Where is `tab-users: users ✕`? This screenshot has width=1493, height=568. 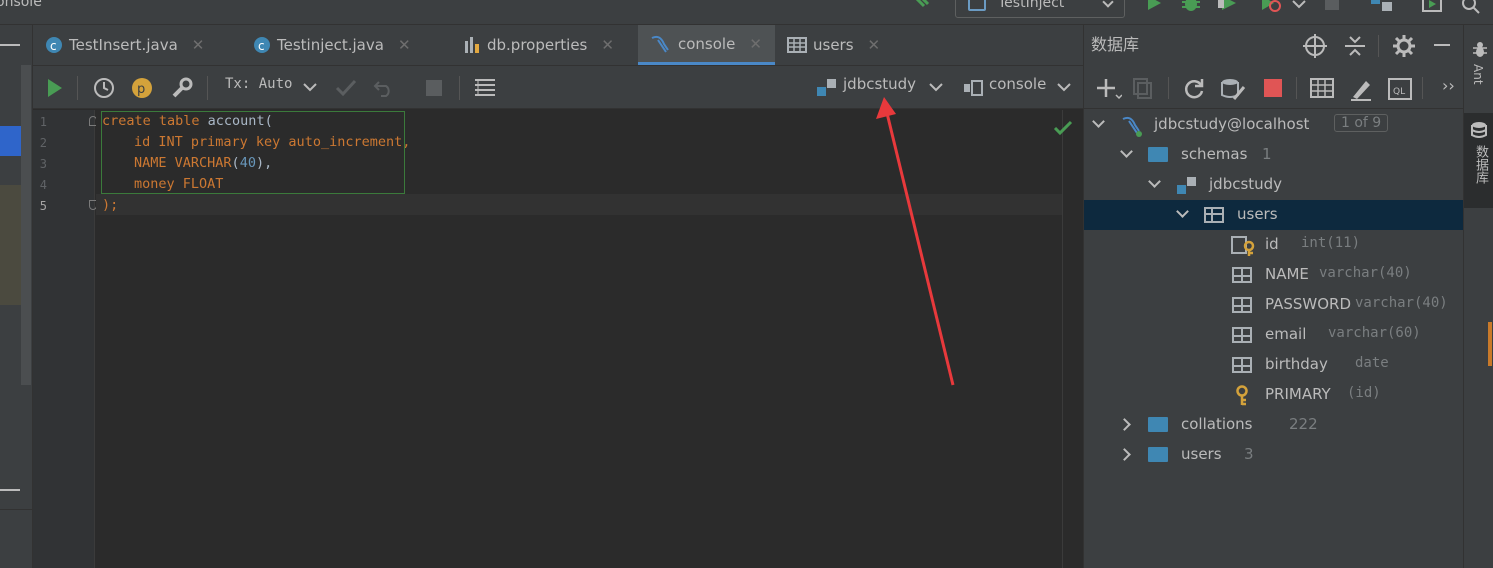
tab-users: users ✕ is located at coordinates (830, 45).